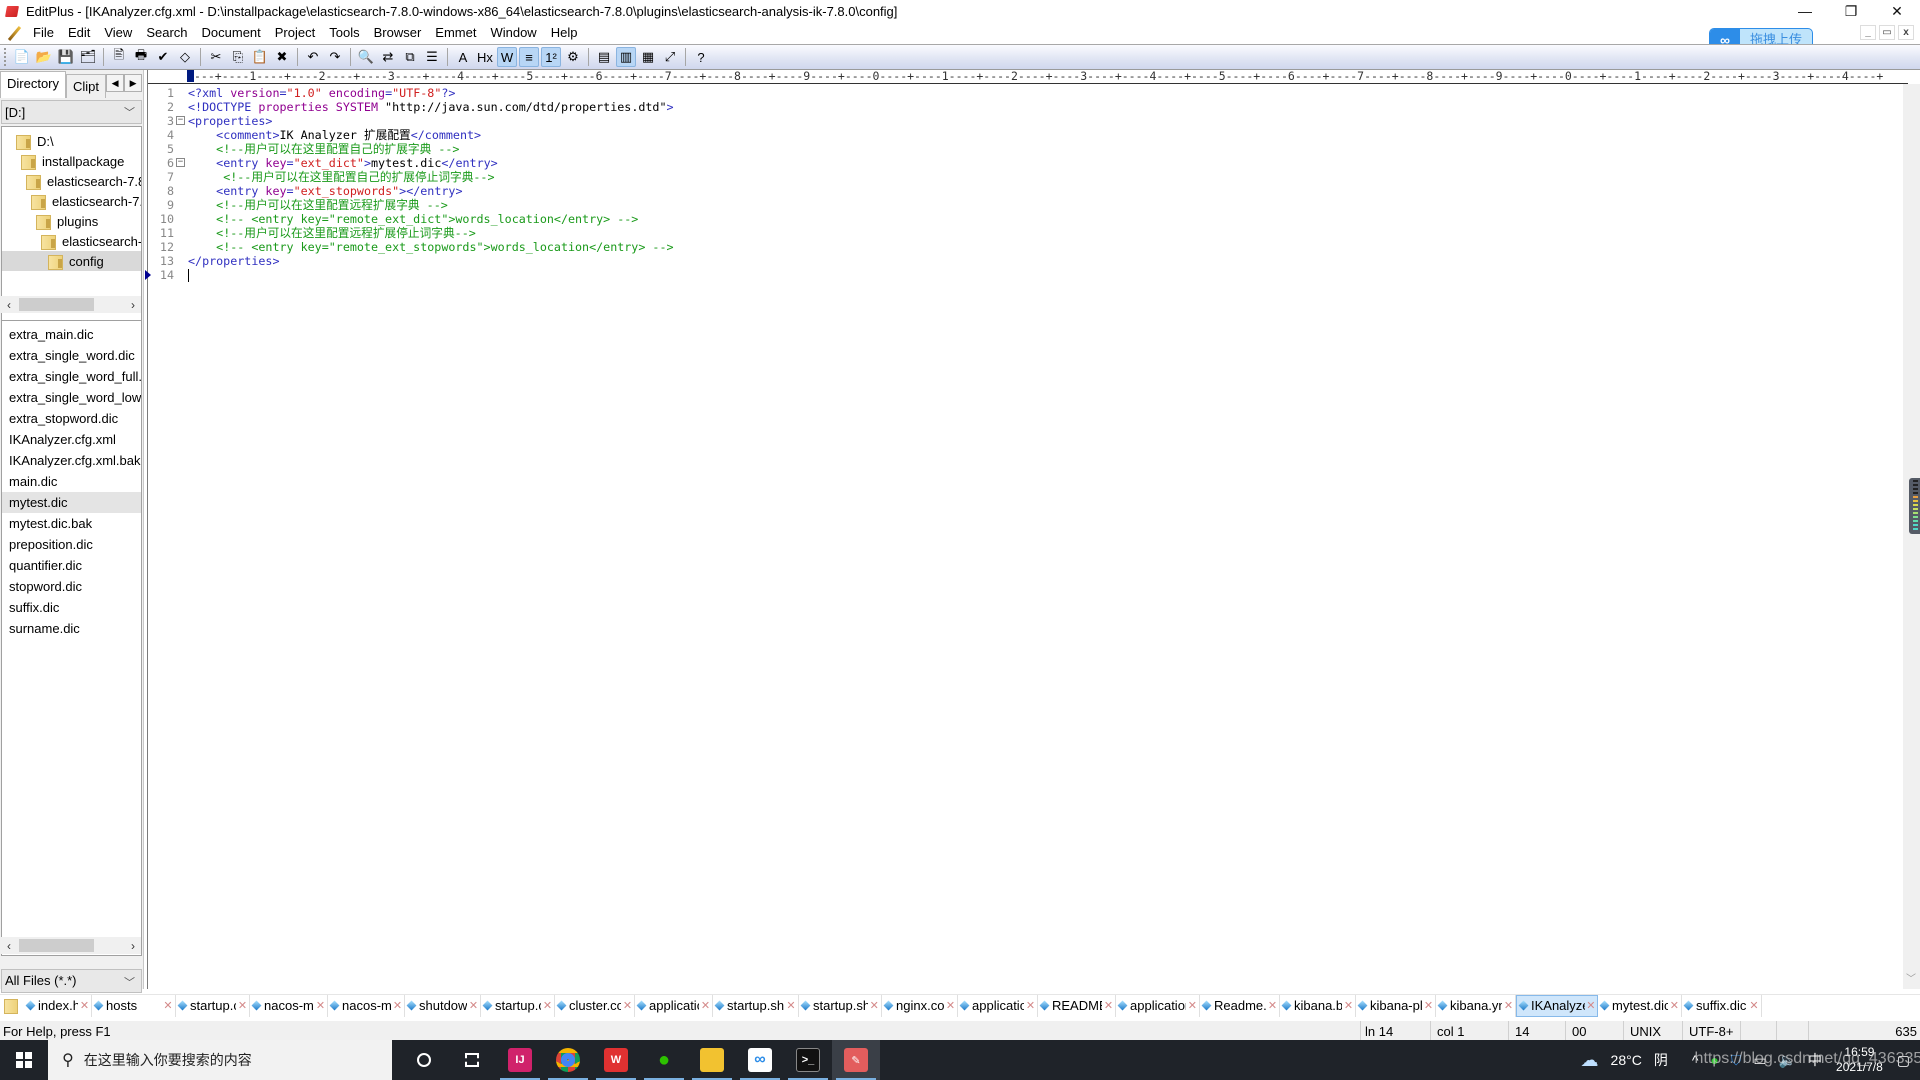 Image resolution: width=1920 pixels, height=1080 pixels. What do you see at coordinates (71, 261) in the screenshot?
I see `tree-item: config` at bounding box center [71, 261].